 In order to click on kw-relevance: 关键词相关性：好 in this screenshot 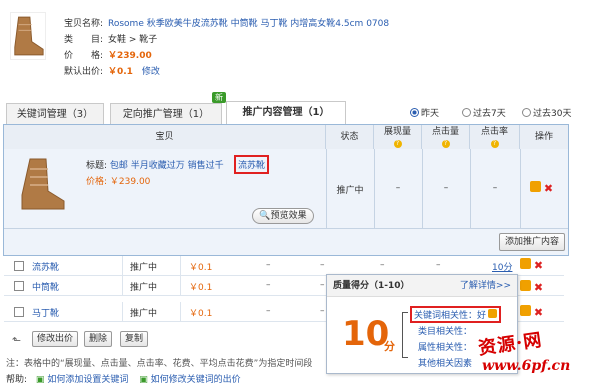, I will do `click(456, 314)`.